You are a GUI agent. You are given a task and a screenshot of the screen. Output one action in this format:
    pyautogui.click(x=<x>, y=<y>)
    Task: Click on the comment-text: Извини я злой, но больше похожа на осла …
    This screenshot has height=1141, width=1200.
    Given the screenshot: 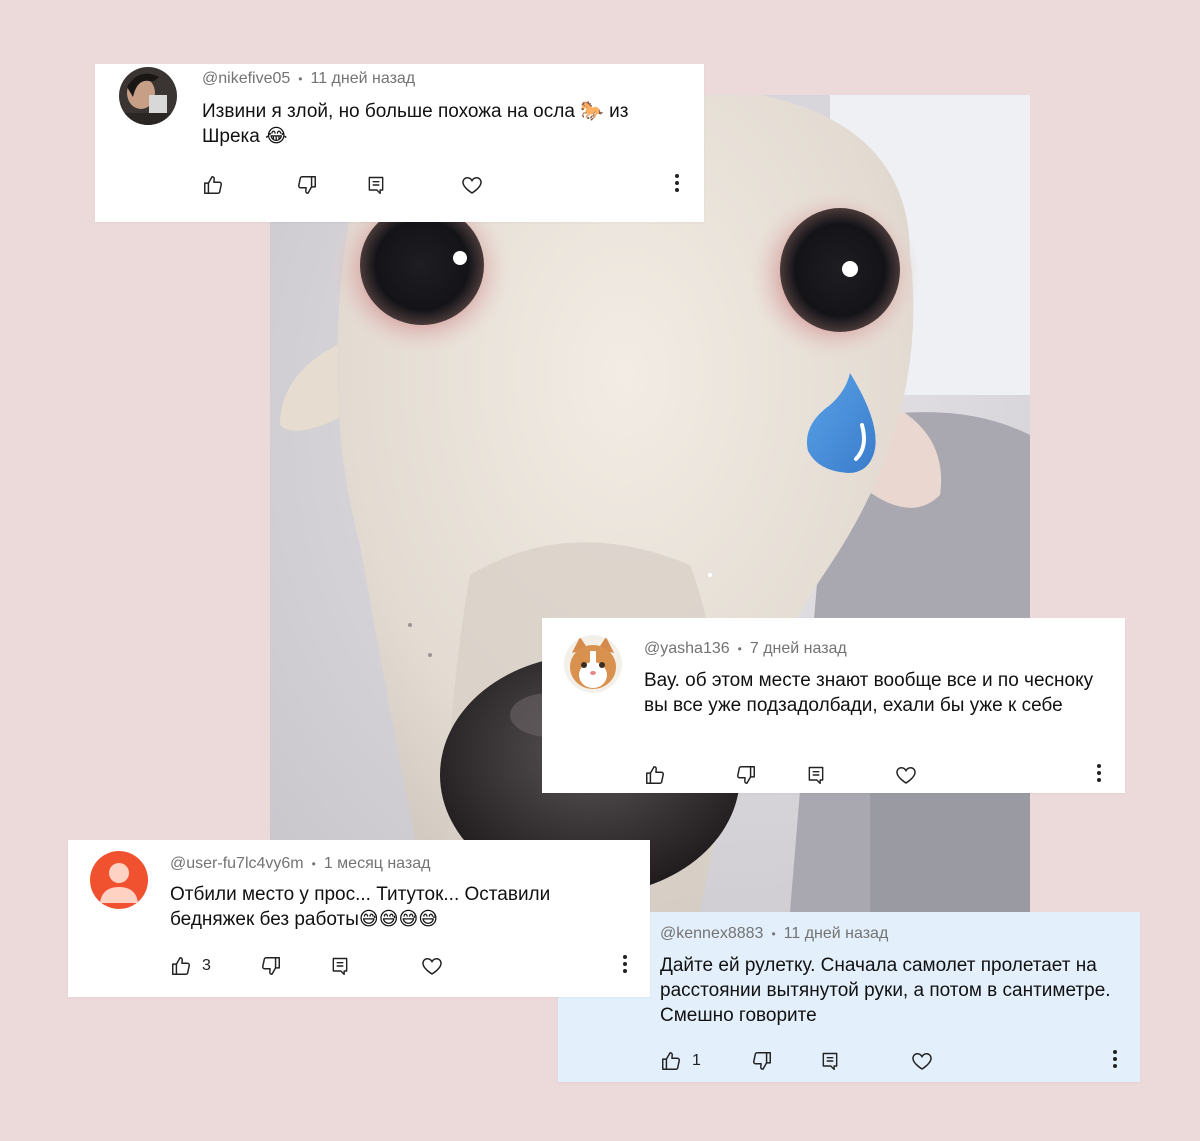 What is the action you would take?
    pyautogui.click(x=415, y=124)
    